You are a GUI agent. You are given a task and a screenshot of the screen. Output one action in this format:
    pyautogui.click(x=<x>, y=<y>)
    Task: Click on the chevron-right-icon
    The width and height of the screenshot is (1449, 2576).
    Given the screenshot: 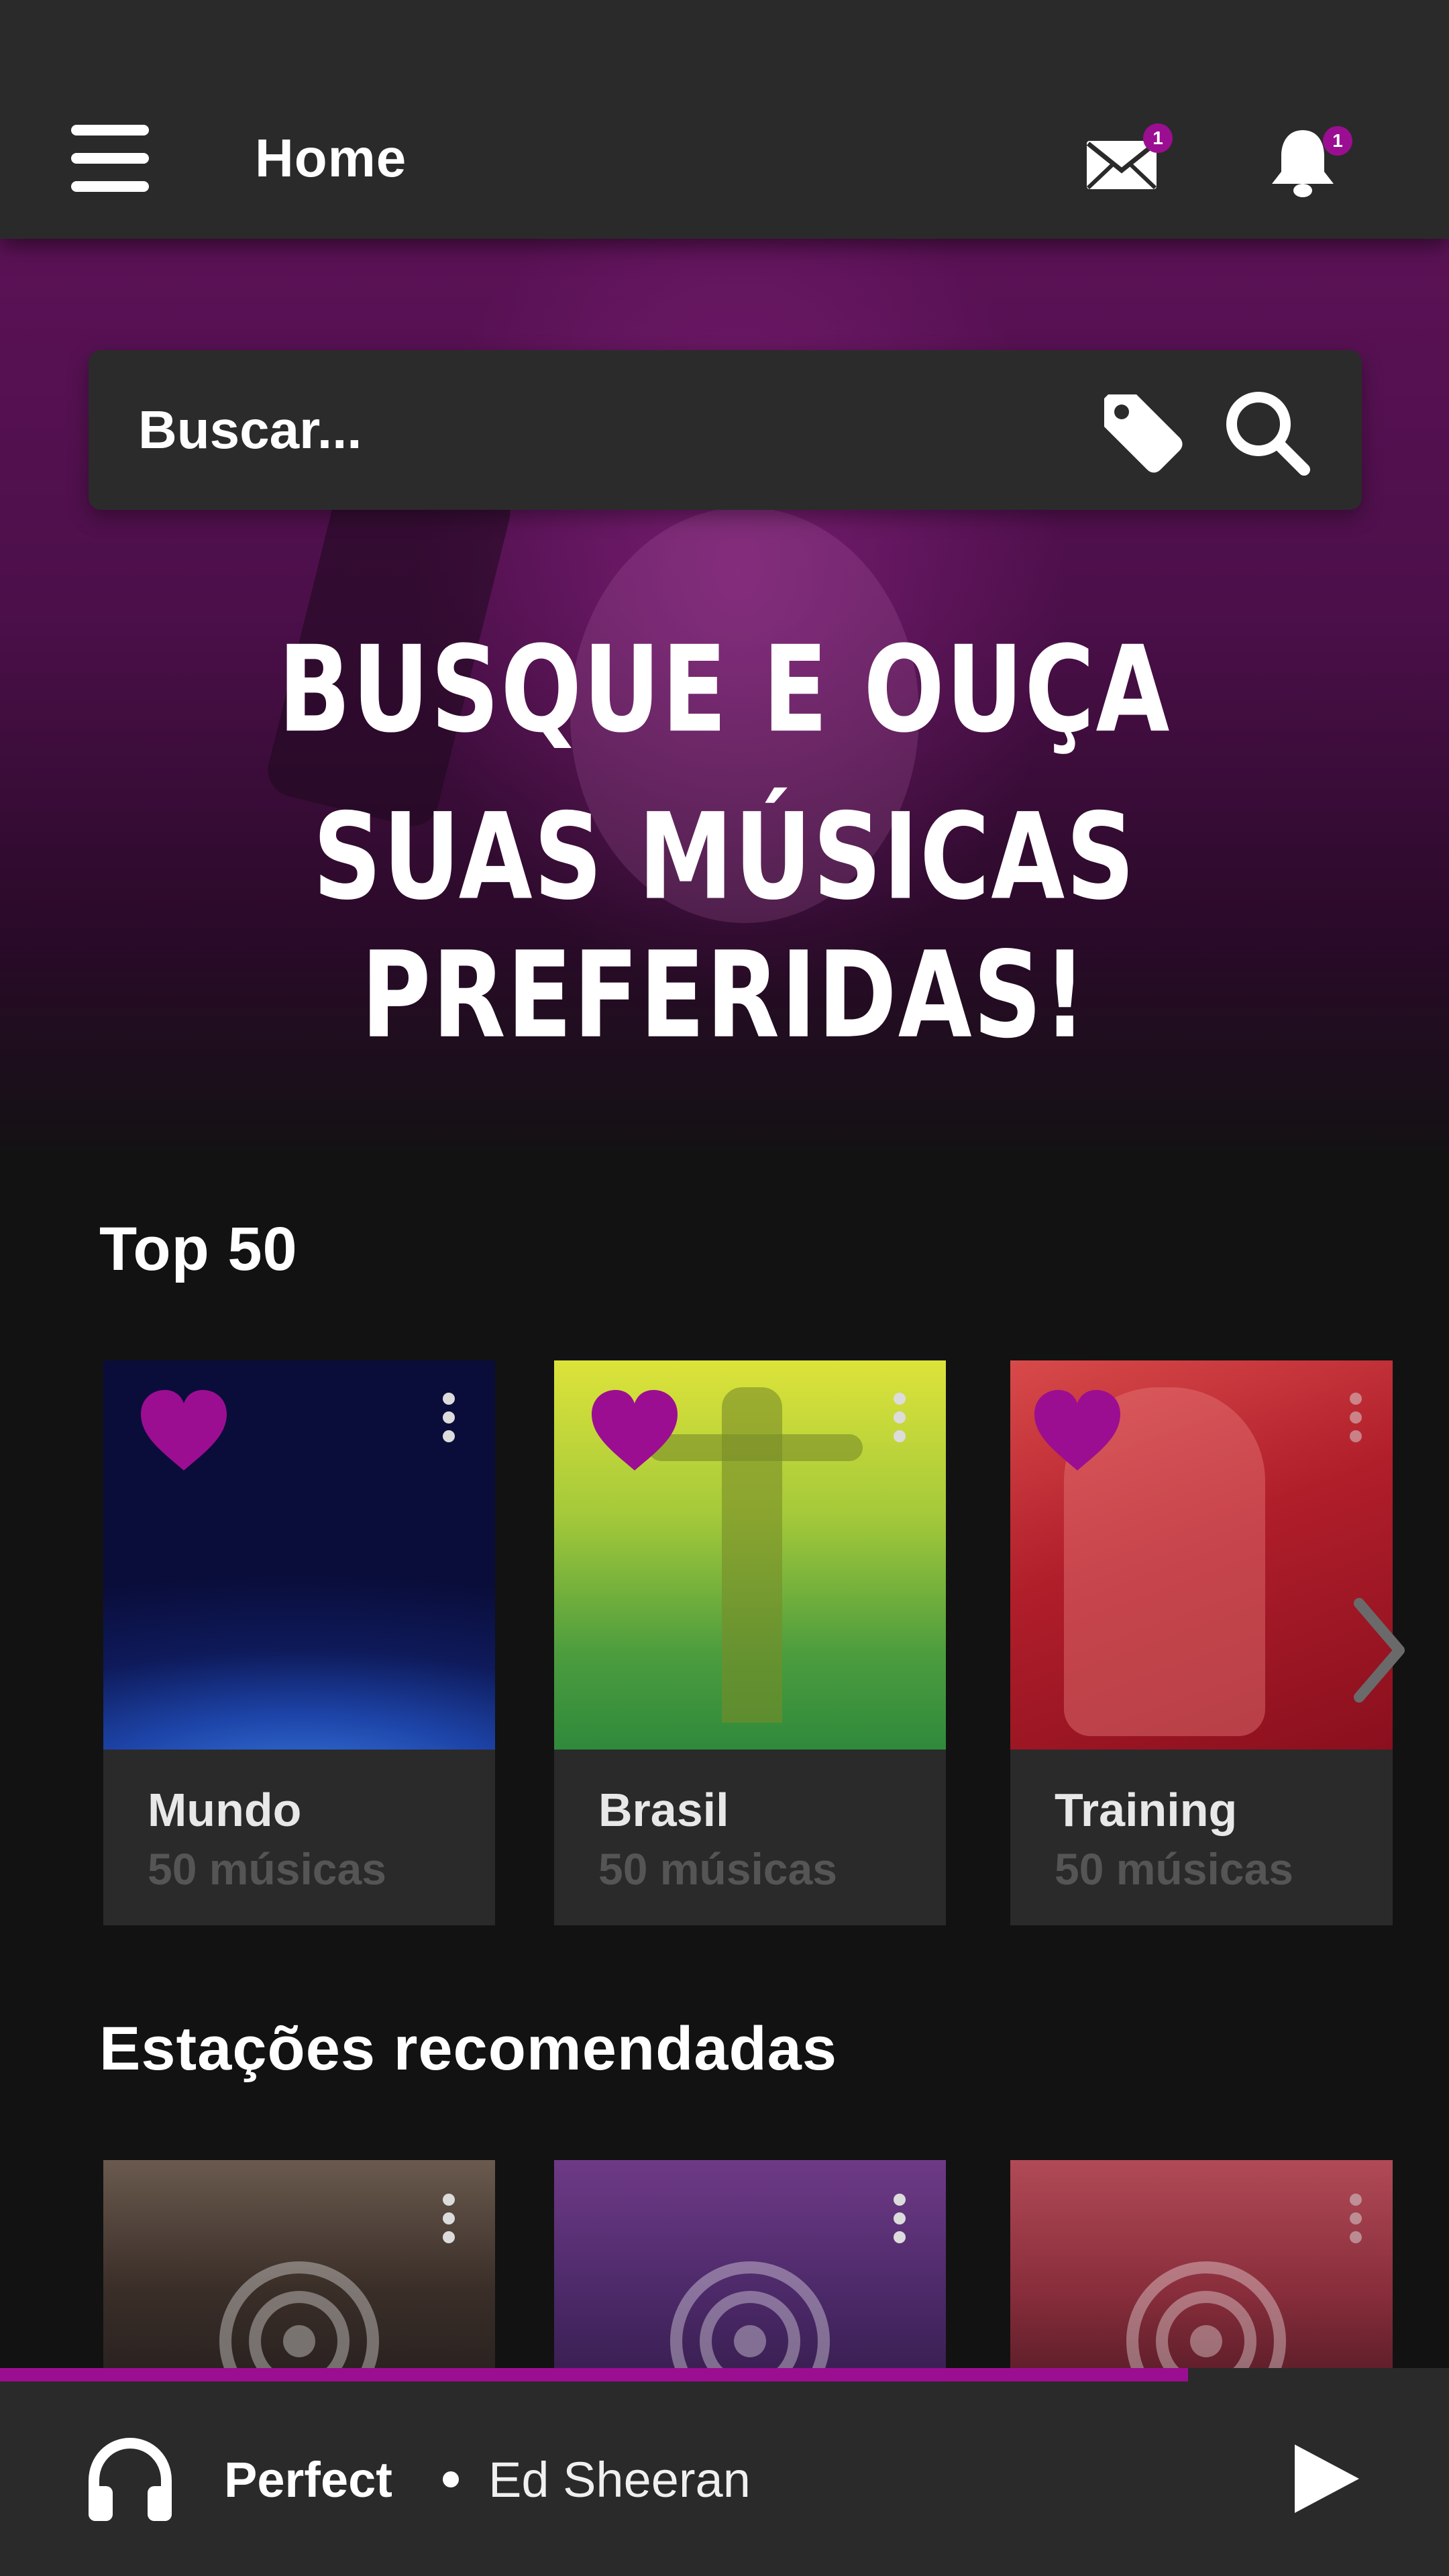 What is the action you would take?
    pyautogui.click(x=1378, y=1650)
    